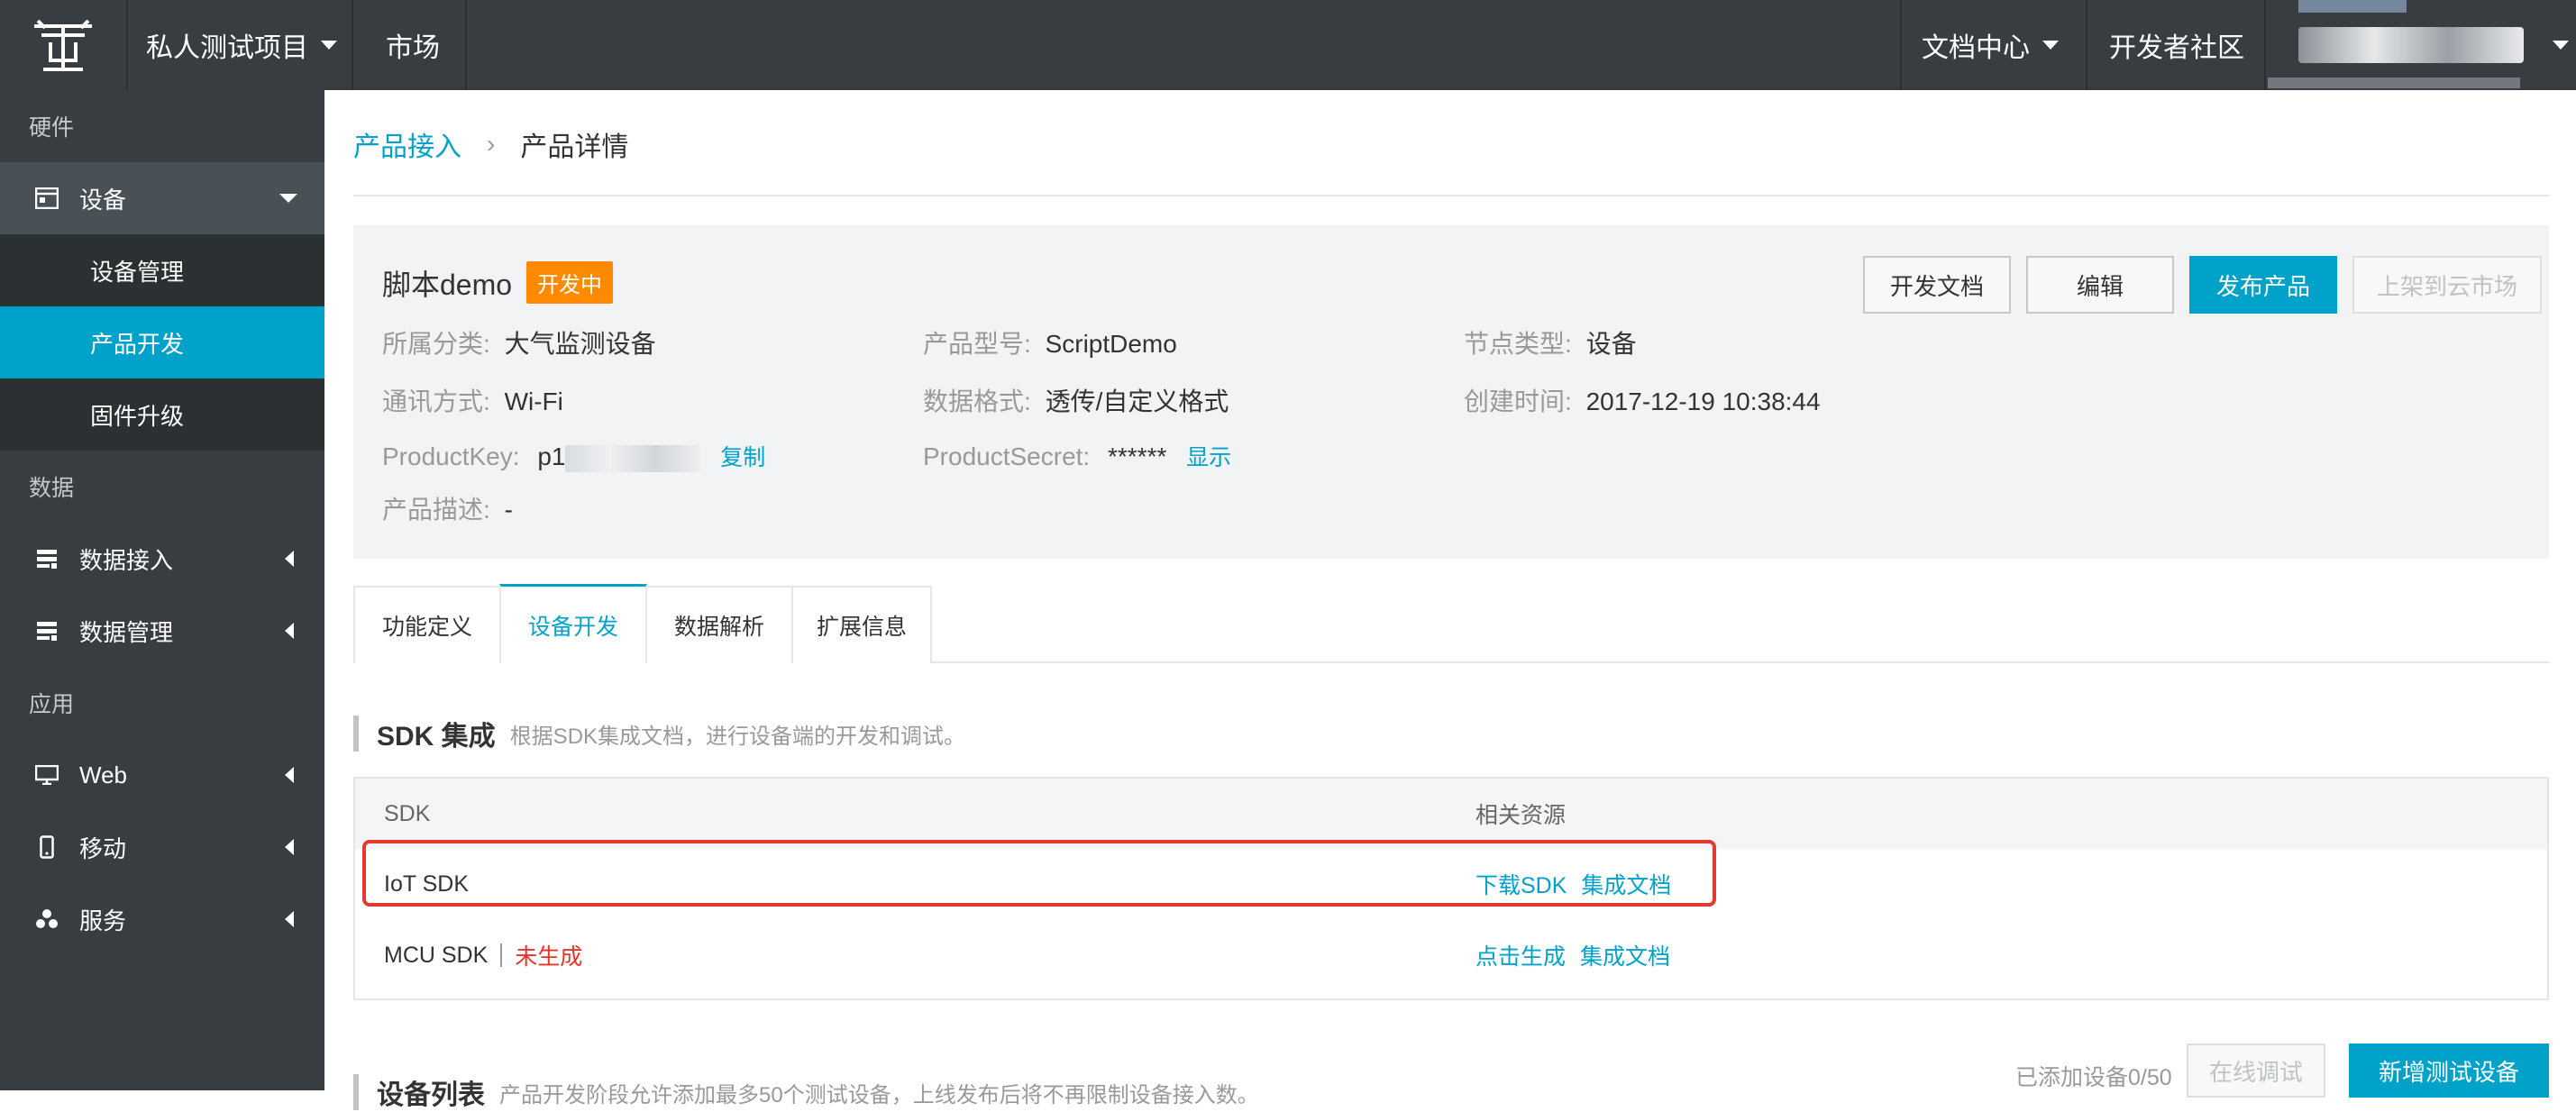 This screenshot has height=1112, width=2576. I want to click on project-selector: 私人测试项目, so click(241, 45).